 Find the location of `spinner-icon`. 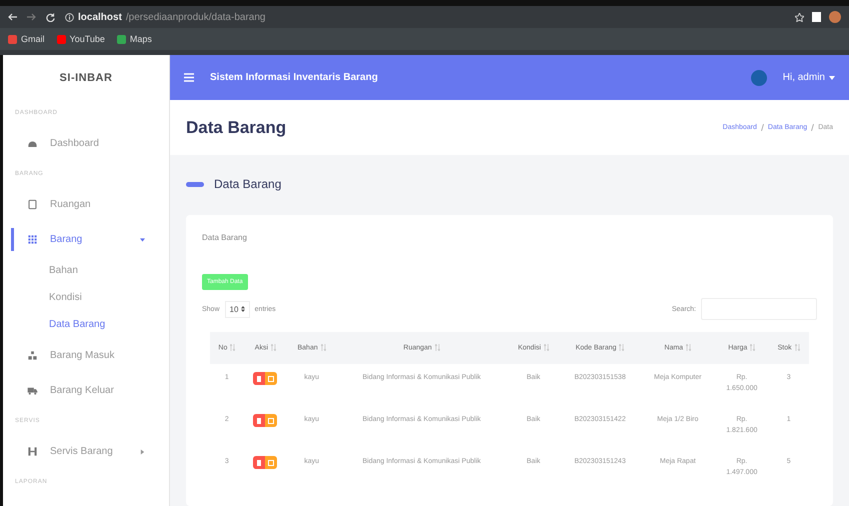

spinner-icon is located at coordinates (242, 309).